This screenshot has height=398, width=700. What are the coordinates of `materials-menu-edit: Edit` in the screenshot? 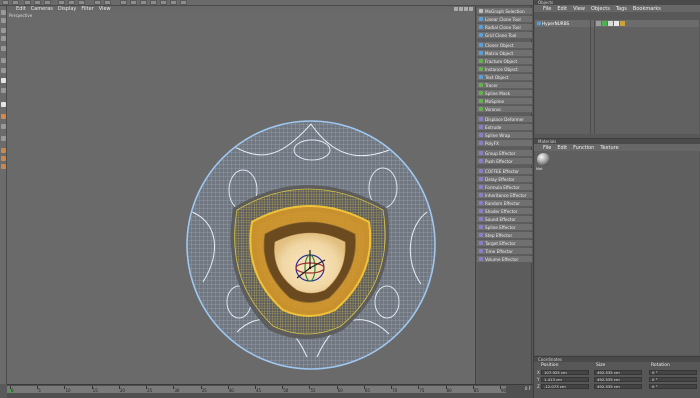 It's located at (562, 148).